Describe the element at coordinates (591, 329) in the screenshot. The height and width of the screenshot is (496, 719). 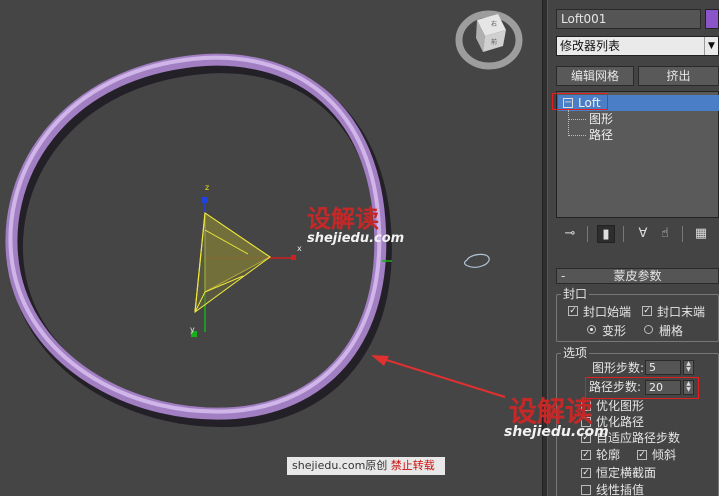
I see `morph-radio` at that location.